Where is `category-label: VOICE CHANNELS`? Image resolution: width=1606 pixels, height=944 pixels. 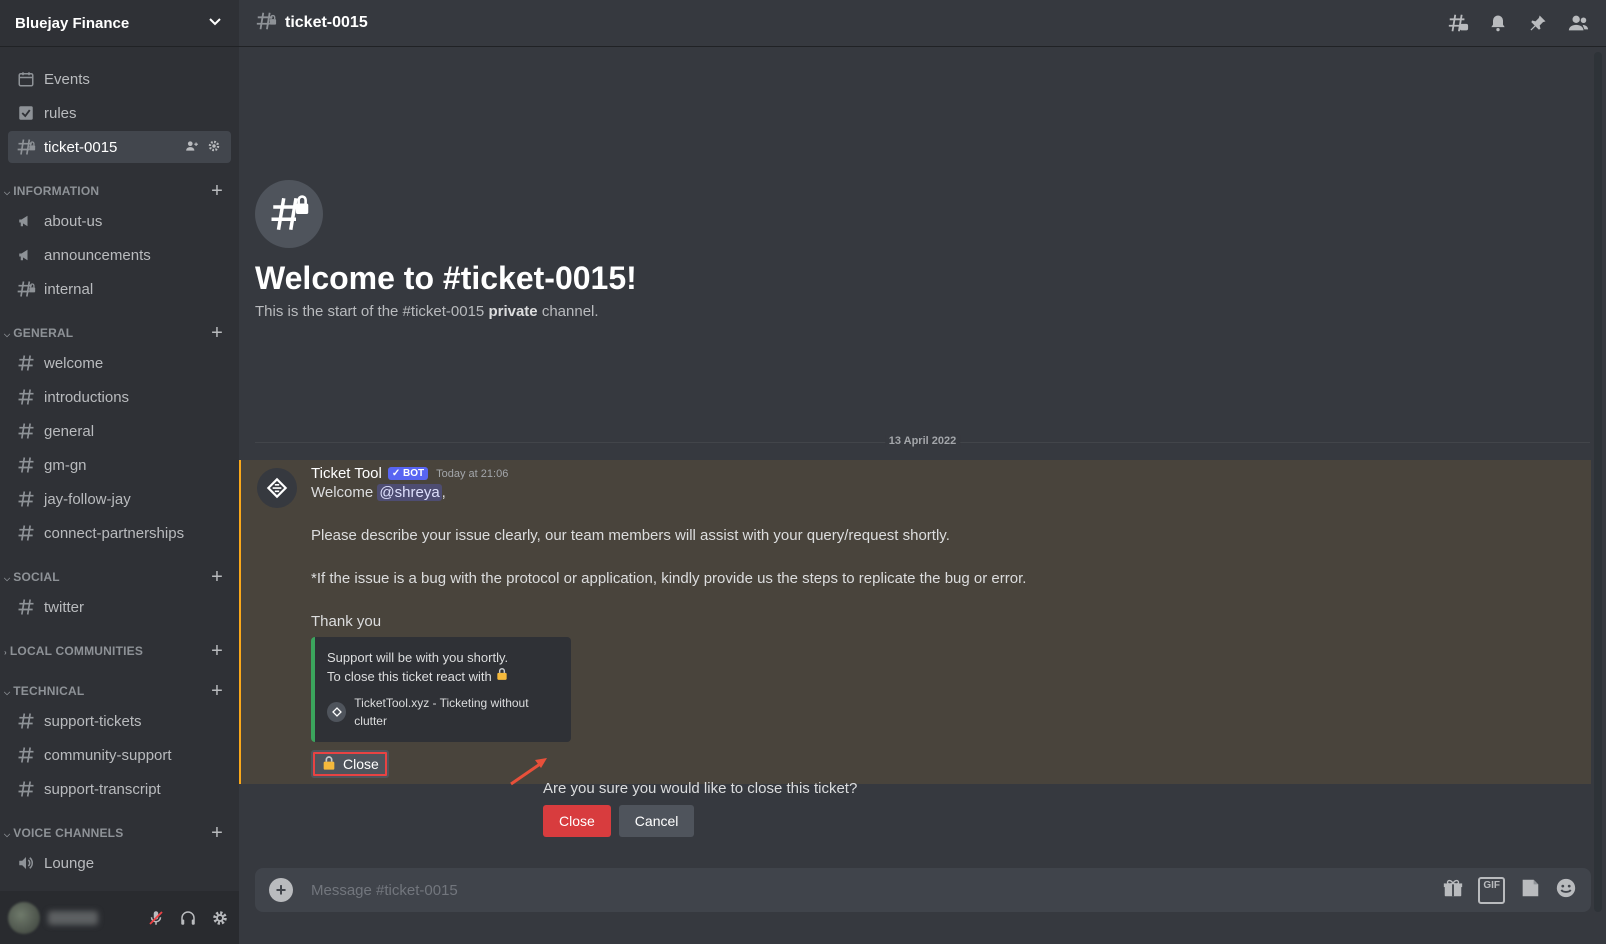
category-label: VOICE CHANNELS is located at coordinates (68, 833).